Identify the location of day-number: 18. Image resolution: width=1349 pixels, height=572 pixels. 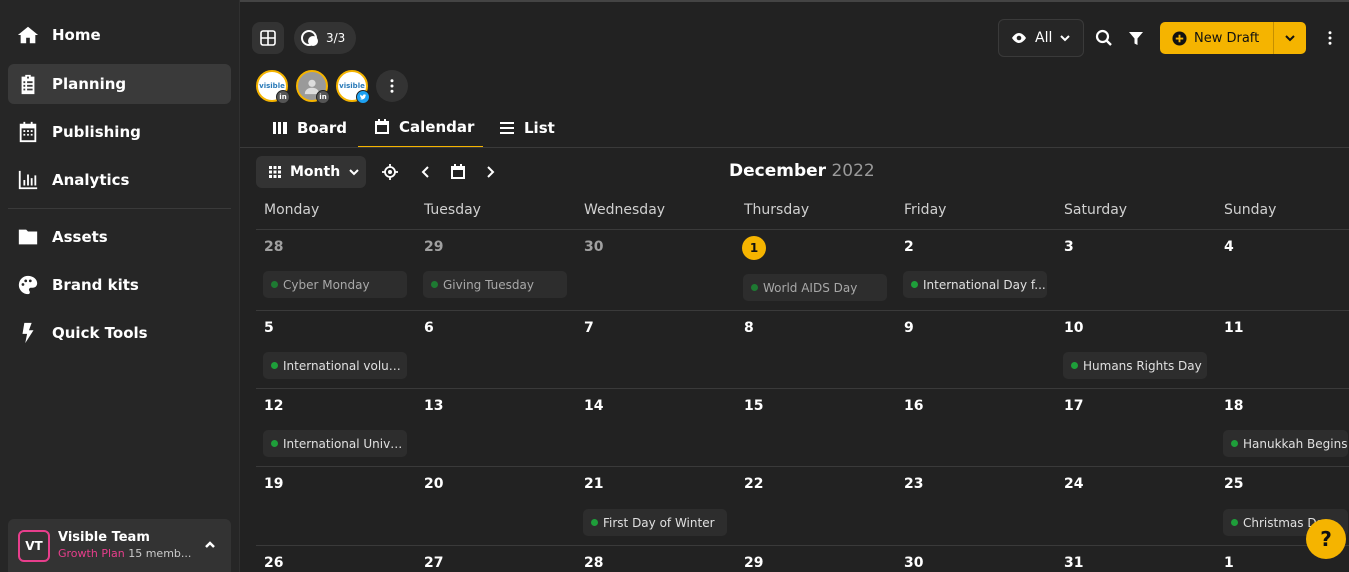
(1233, 406).